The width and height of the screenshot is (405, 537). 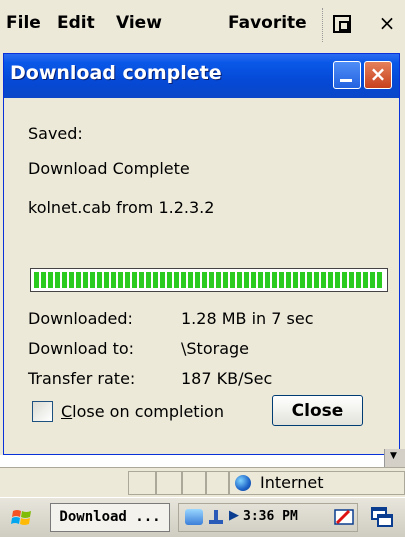 I want to click on zone-label: Internet, so click(x=292, y=482).